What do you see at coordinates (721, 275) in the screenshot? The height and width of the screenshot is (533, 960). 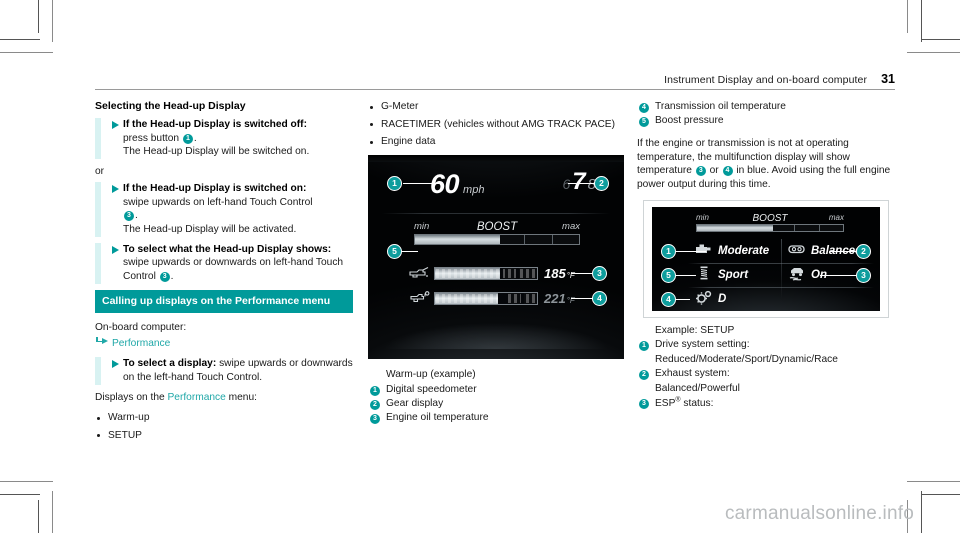 I see `setup-cell-suspension: Sport` at bounding box center [721, 275].